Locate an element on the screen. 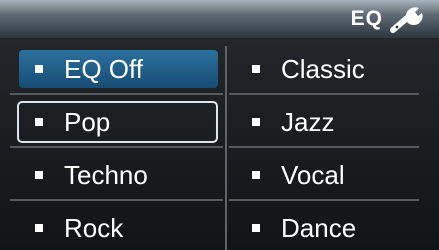 This screenshot has height=250, width=439. eq-option-label: Techno is located at coordinates (106, 175).